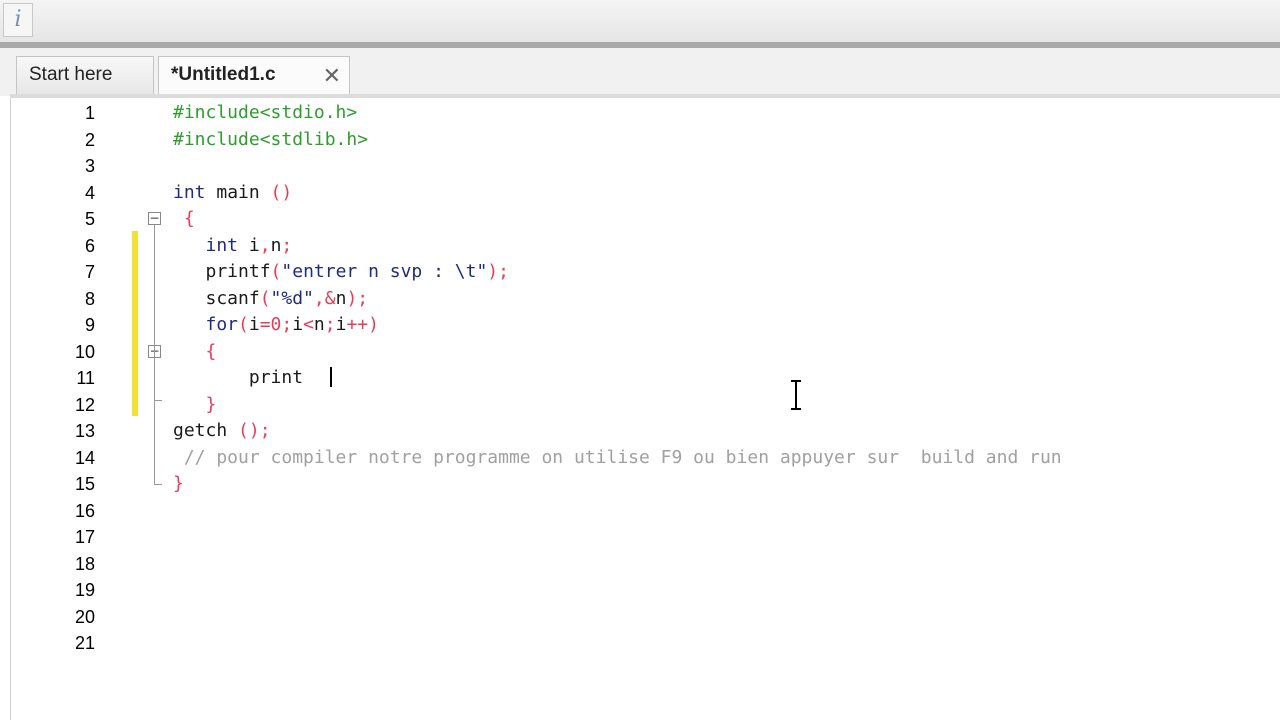  Describe the element at coordinates (206, 324) in the screenshot. I see `code-token: for` at that location.